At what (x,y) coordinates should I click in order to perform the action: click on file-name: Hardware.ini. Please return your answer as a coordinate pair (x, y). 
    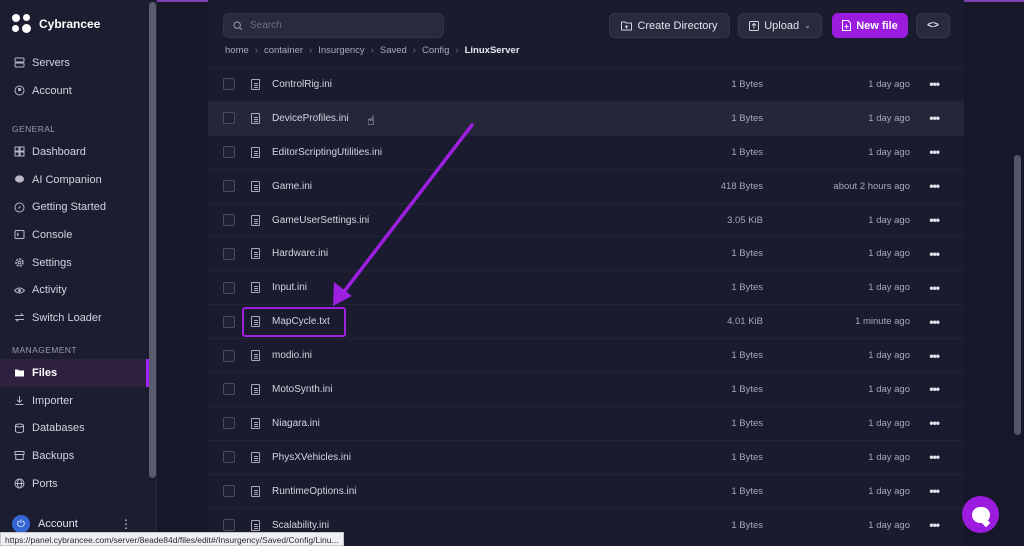
    Looking at the image, I should click on (300, 253).